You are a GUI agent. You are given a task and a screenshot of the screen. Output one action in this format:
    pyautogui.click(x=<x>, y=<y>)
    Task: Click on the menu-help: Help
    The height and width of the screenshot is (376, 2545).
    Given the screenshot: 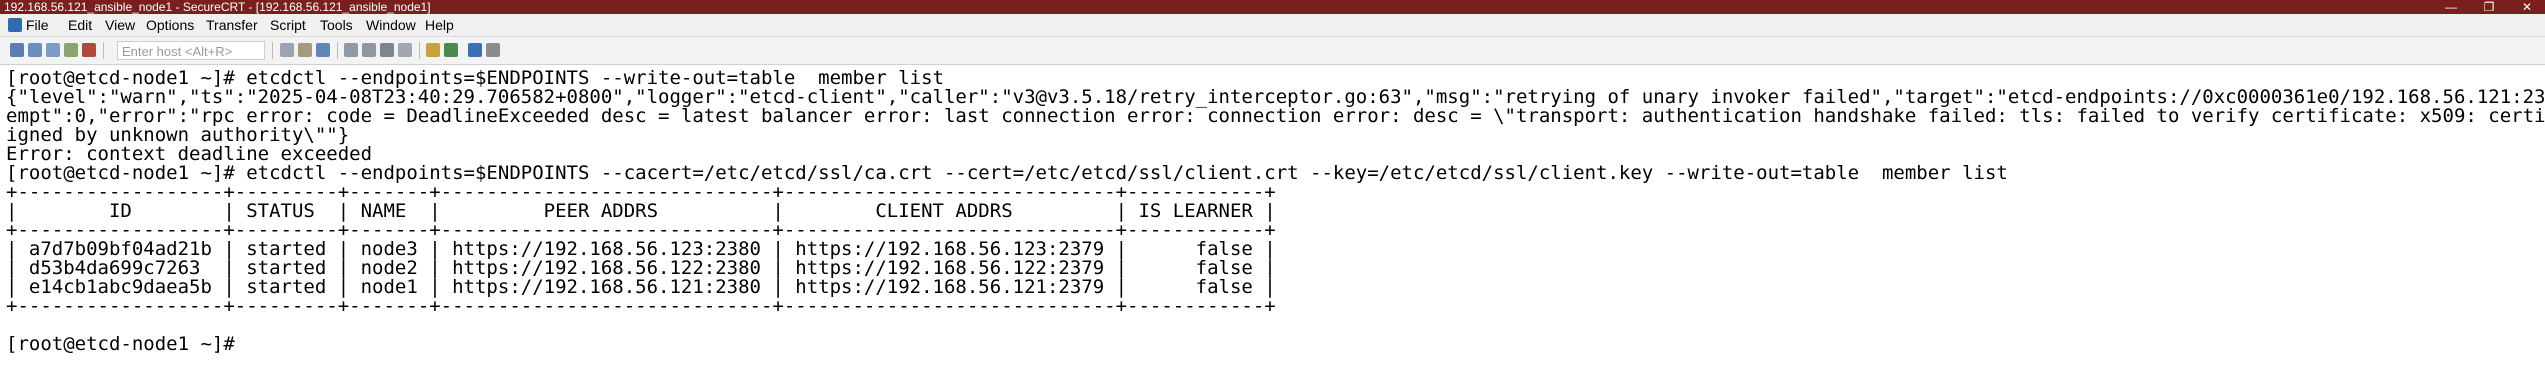 What is the action you would take?
    pyautogui.click(x=439, y=25)
    